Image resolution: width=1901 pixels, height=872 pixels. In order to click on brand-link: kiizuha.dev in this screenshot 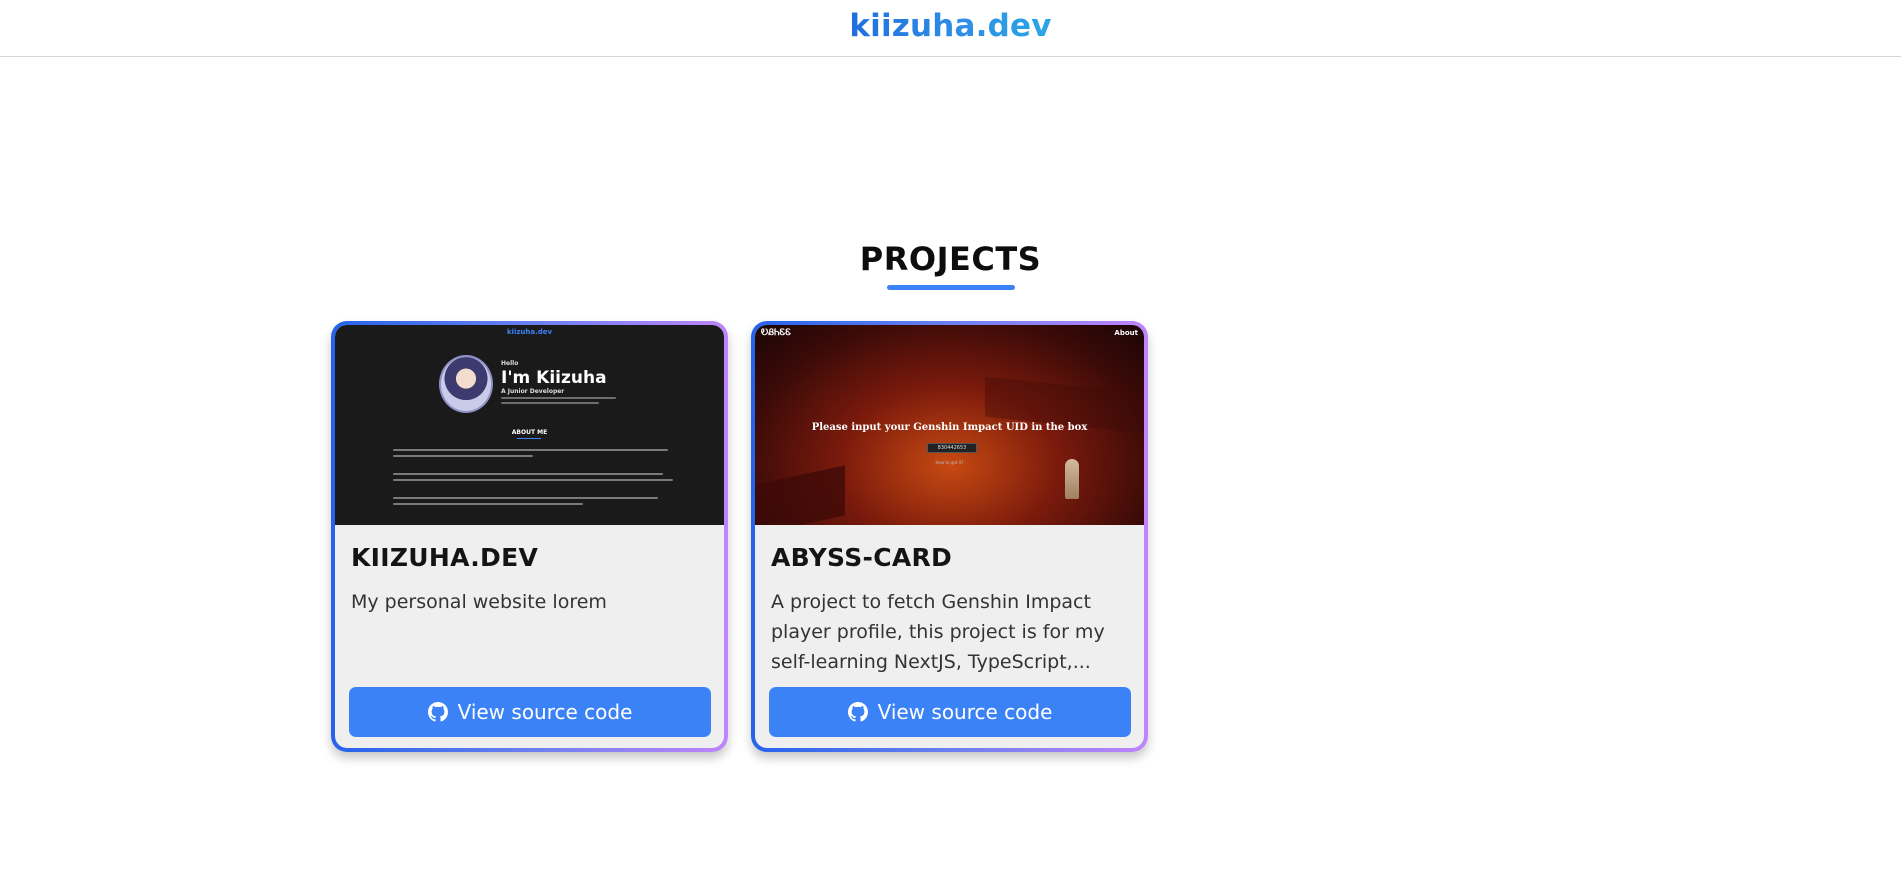, I will do `click(950, 26)`.